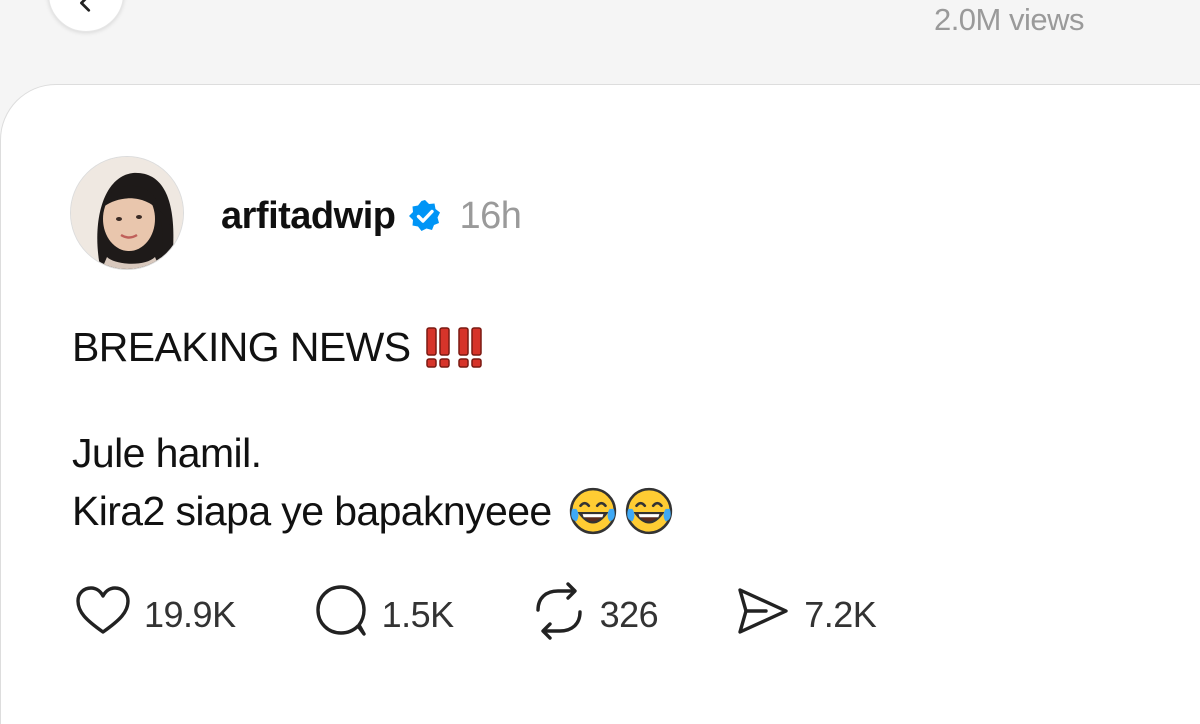  Describe the element at coordinates (127, 213) in the screenshot. I see `avatar` at that location.